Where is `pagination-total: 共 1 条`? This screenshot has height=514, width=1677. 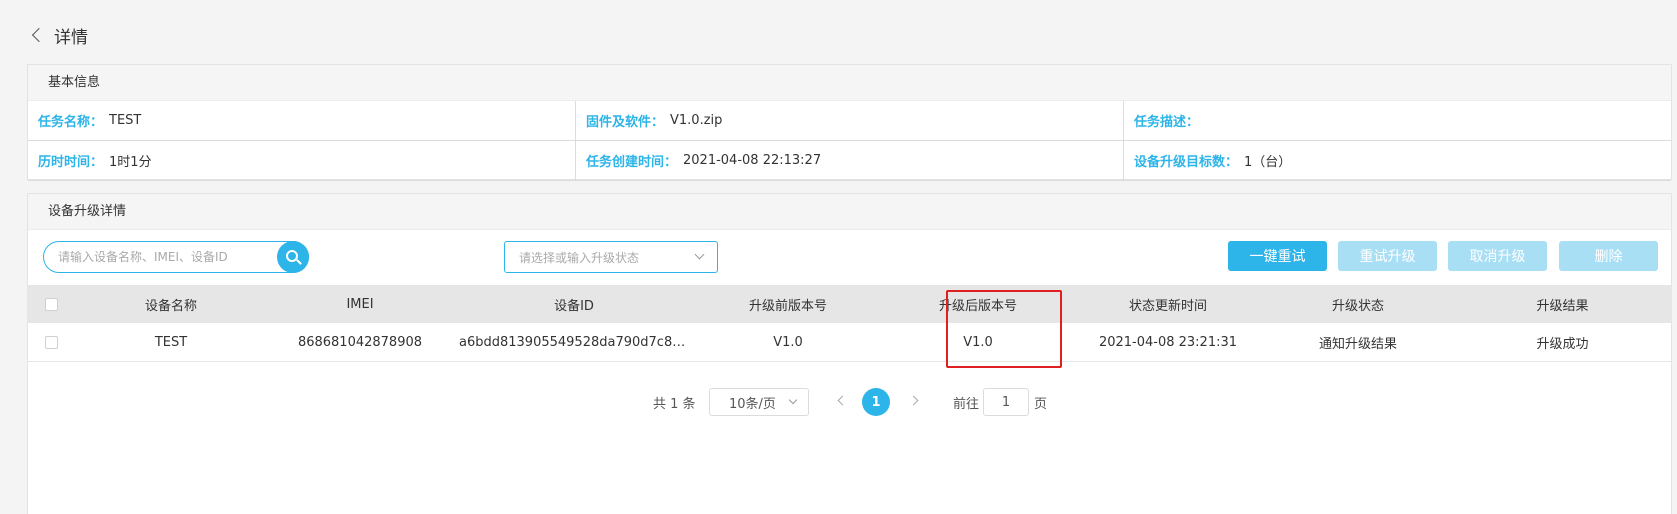 pagination-total: 共 1 条 is located at coordinates (674, 404).